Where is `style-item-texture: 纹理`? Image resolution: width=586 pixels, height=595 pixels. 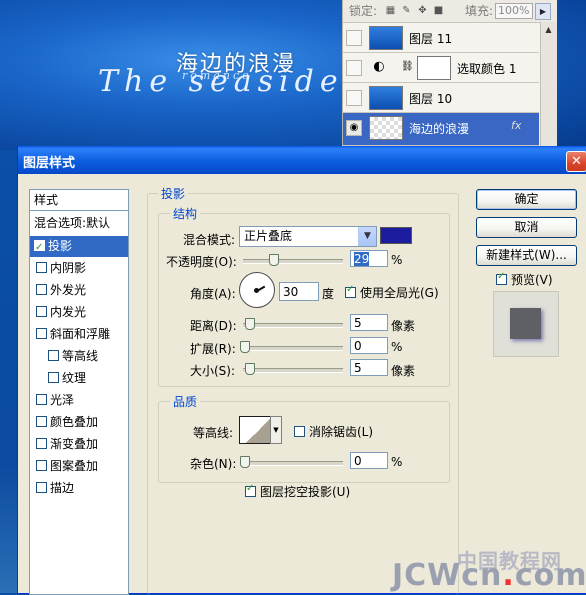 style-item-texture: 纹理 is located at coordinates (85, 378).